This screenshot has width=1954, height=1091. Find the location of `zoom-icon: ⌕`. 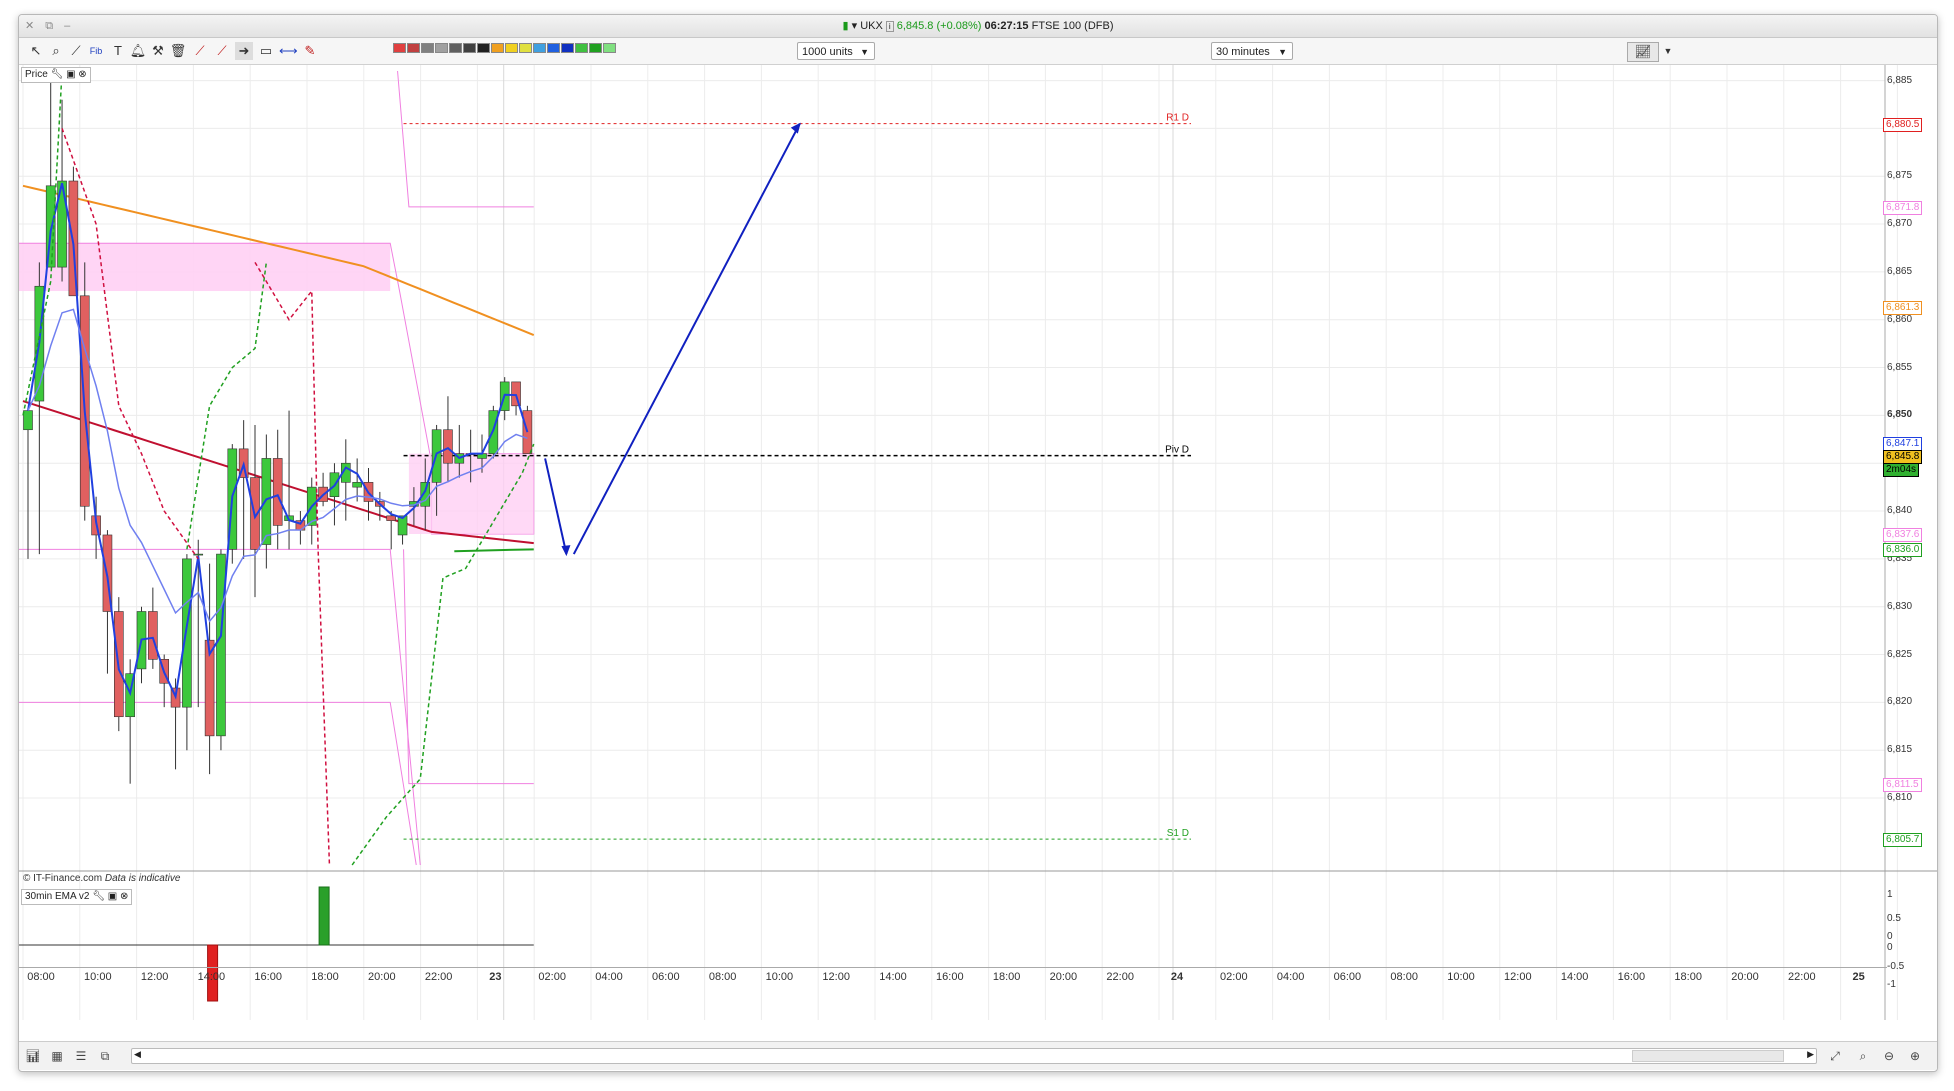

zoom-icon: ⌕ is located at coordinates (56, 51).